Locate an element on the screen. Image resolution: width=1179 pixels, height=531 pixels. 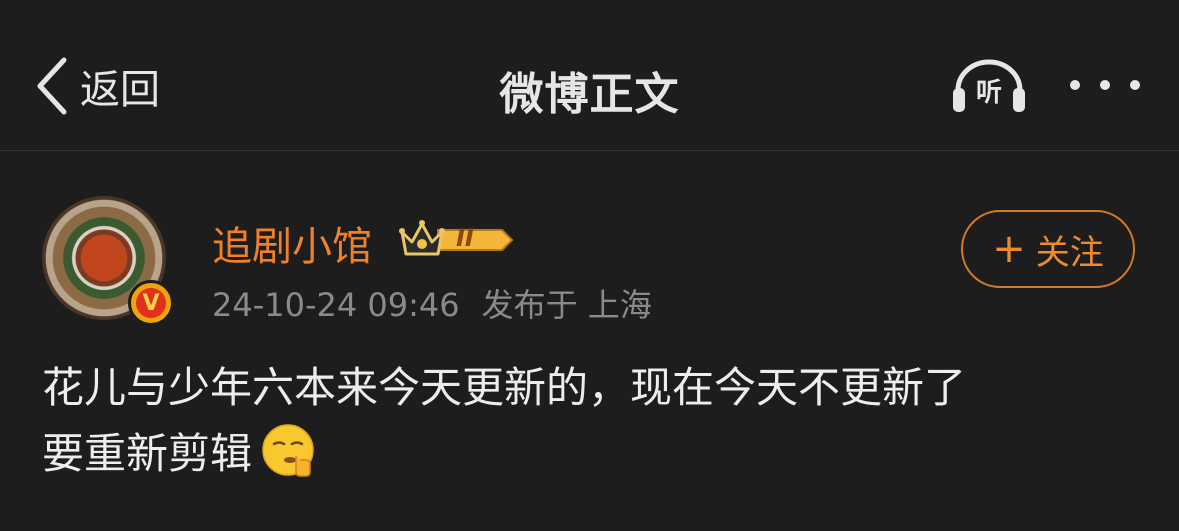
more-dots-icon is located at coordinates (1105, 85).